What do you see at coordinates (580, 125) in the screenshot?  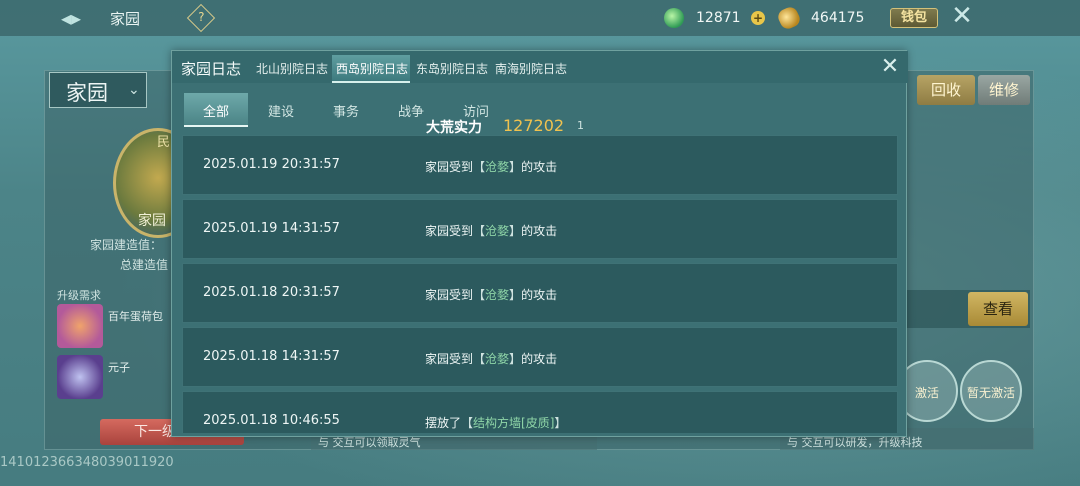 I see `strength-sub: 1` at bounding box center [580, 125].